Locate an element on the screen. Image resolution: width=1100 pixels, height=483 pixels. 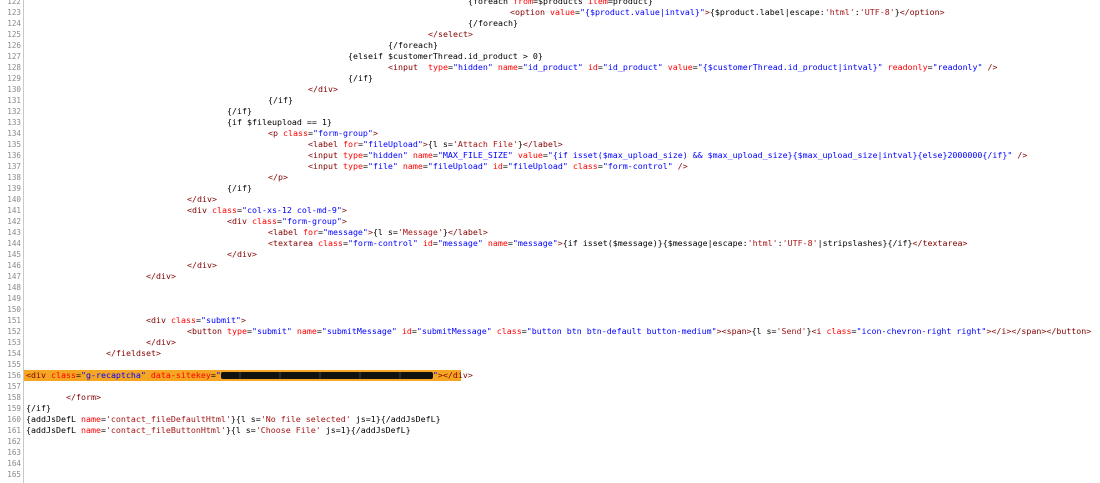
code-token: type is located at coordinates (437, 67).